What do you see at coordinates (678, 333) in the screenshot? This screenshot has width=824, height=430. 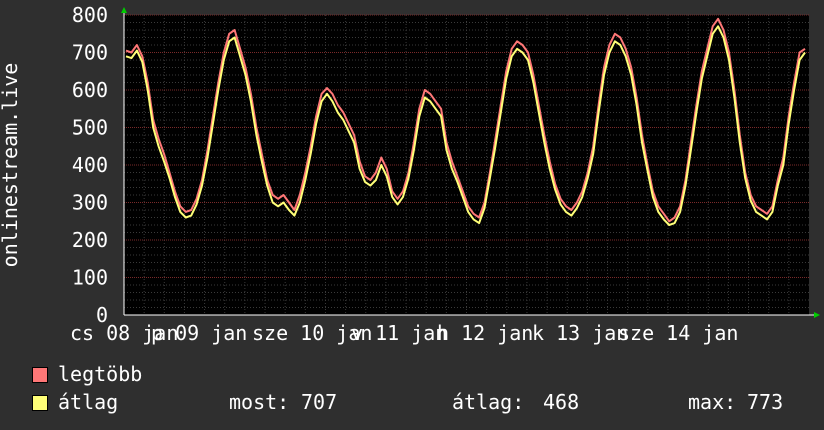 I see `x-tick-label: sze 14 jan` at bounding box center [678, 333].